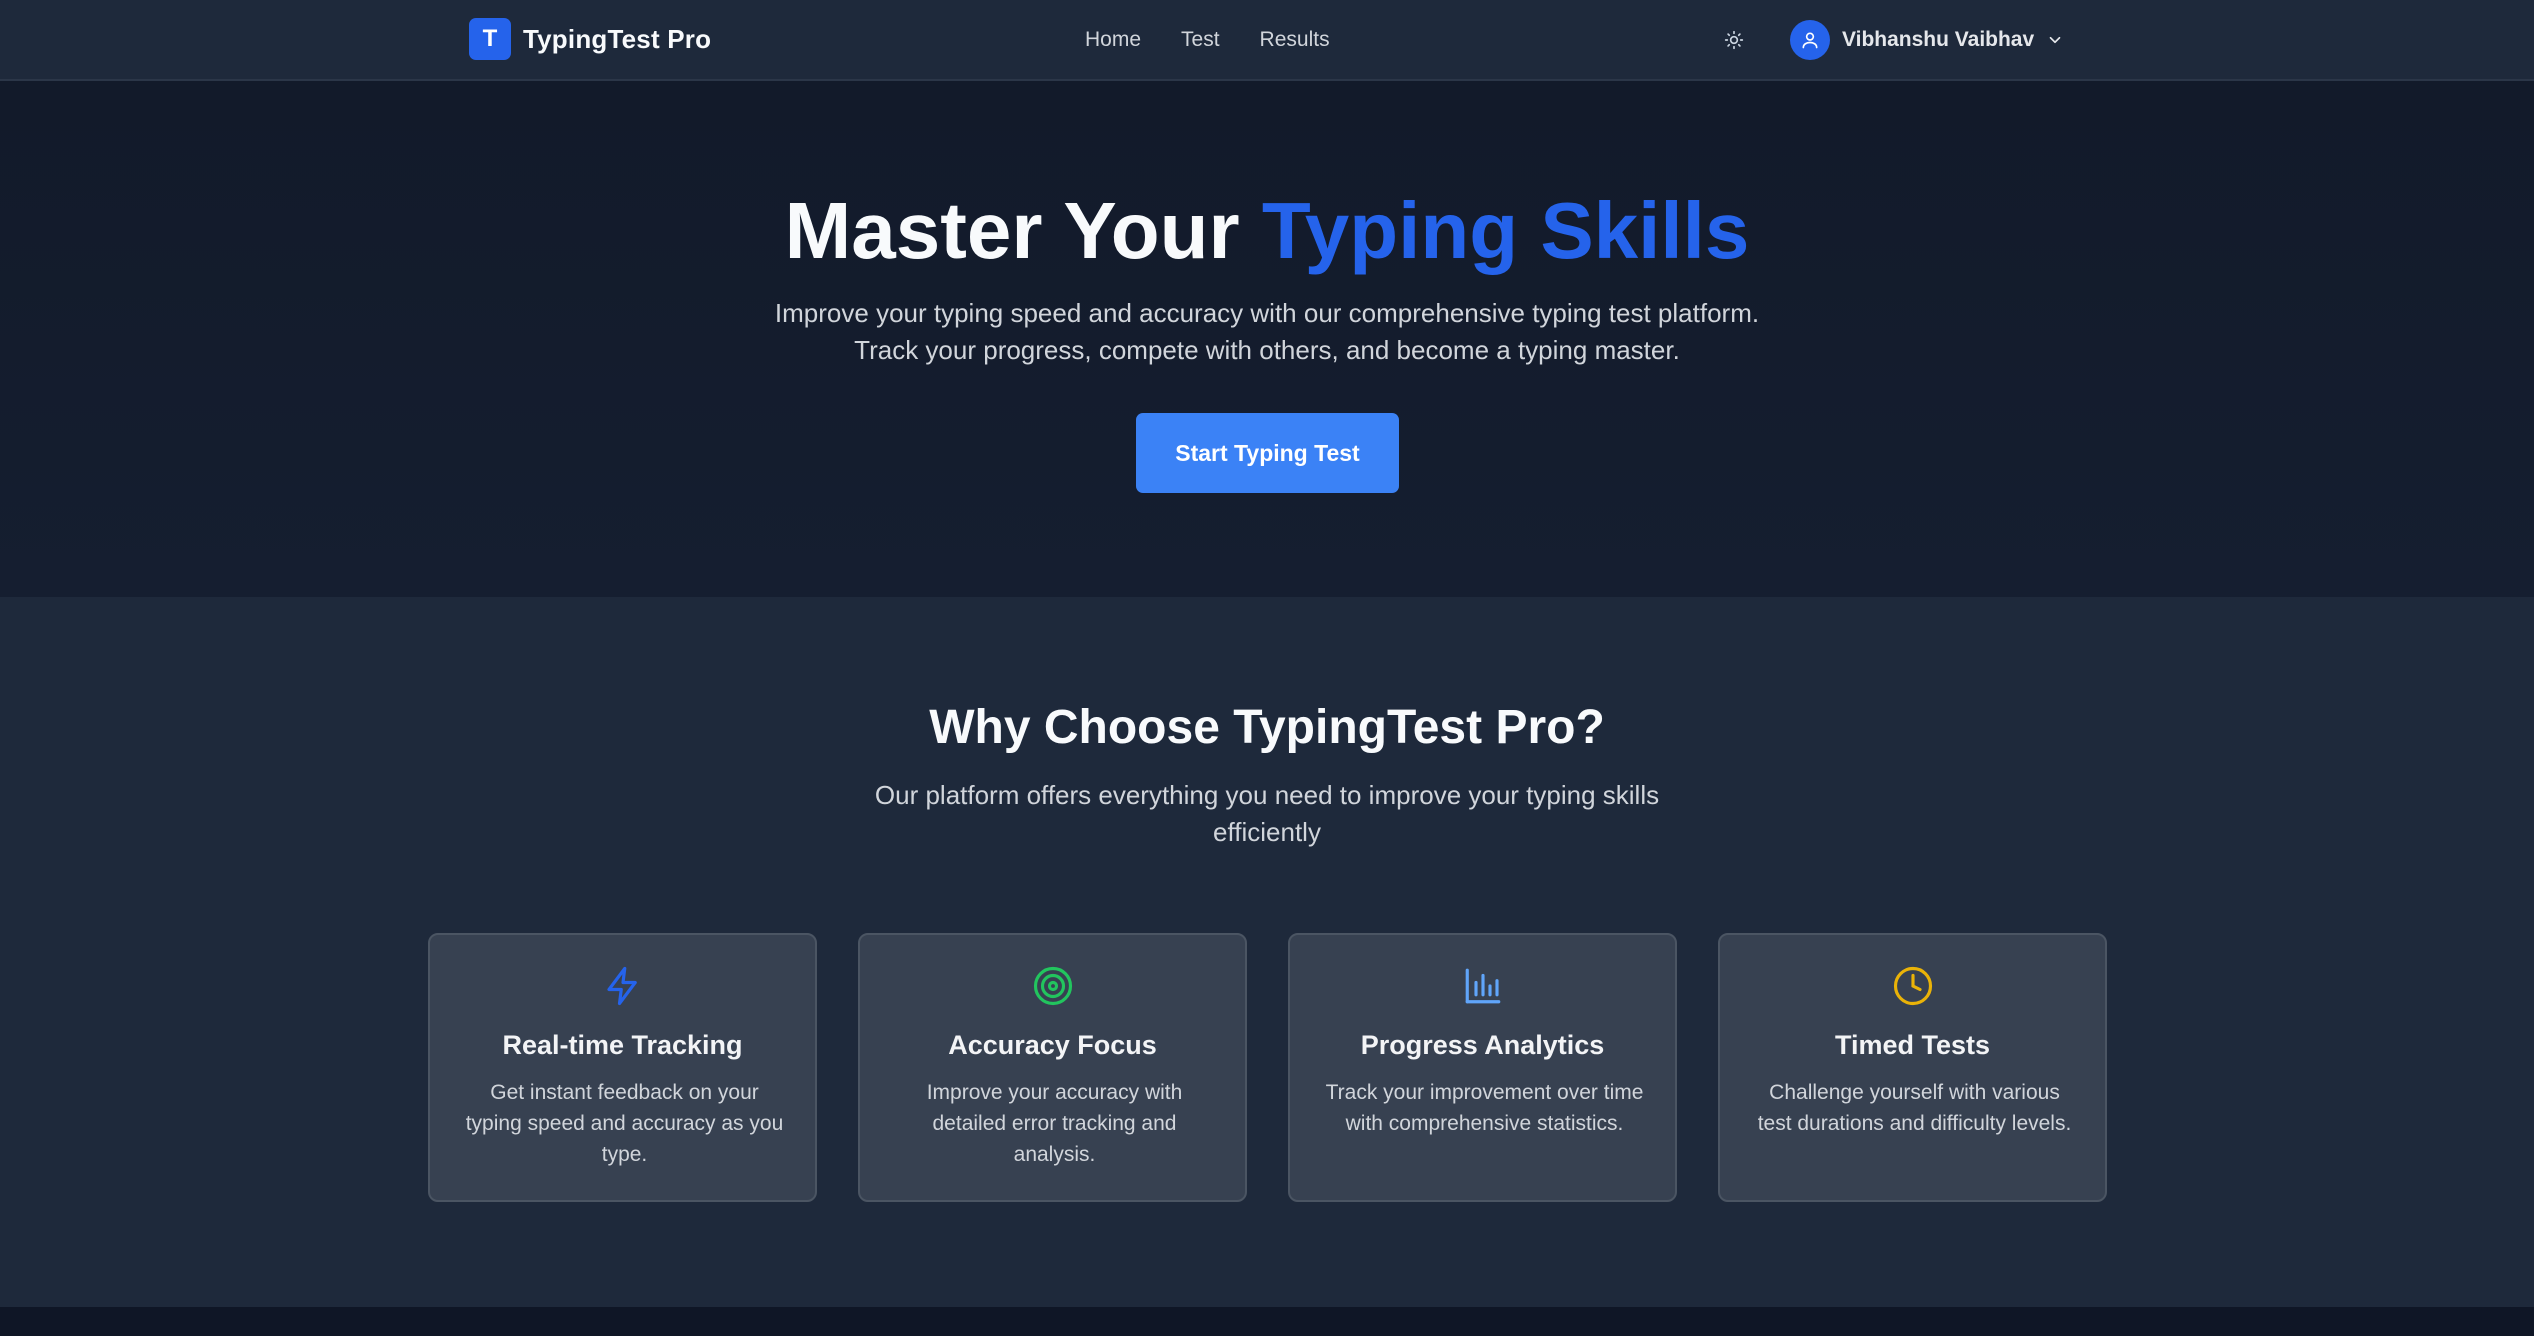  I want to click on features-title: Why Choose TypingTest Pro?, so click(1267, 727).